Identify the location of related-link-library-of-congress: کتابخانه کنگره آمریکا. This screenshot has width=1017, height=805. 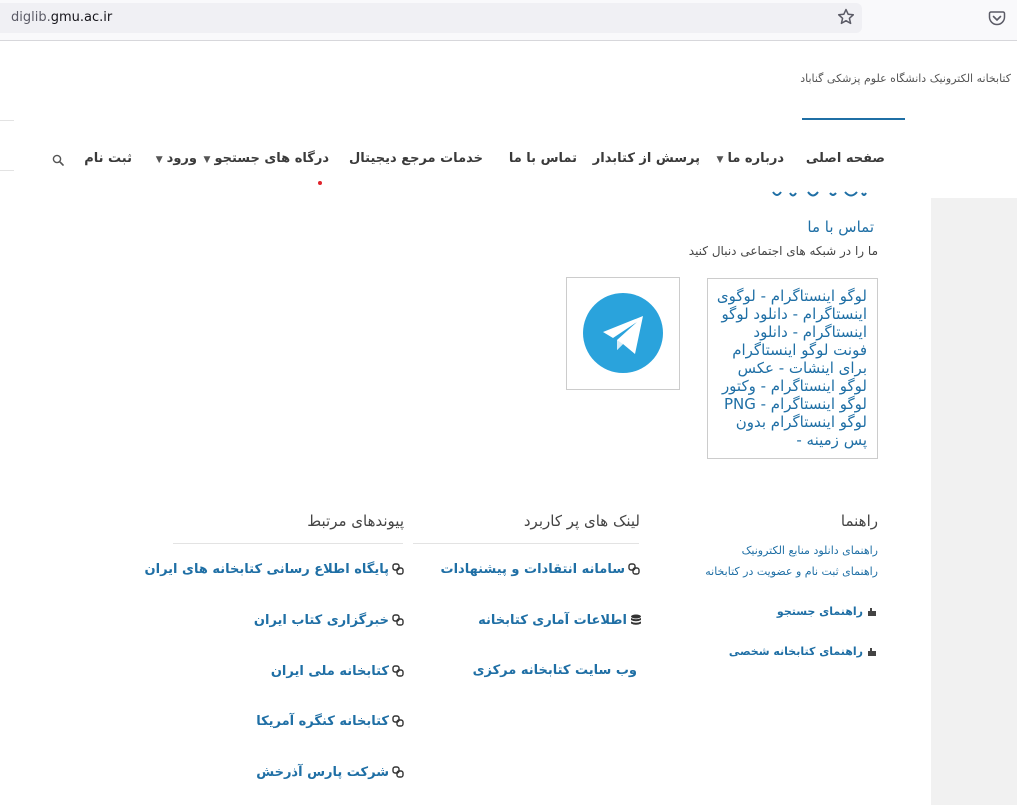
(330, 721).